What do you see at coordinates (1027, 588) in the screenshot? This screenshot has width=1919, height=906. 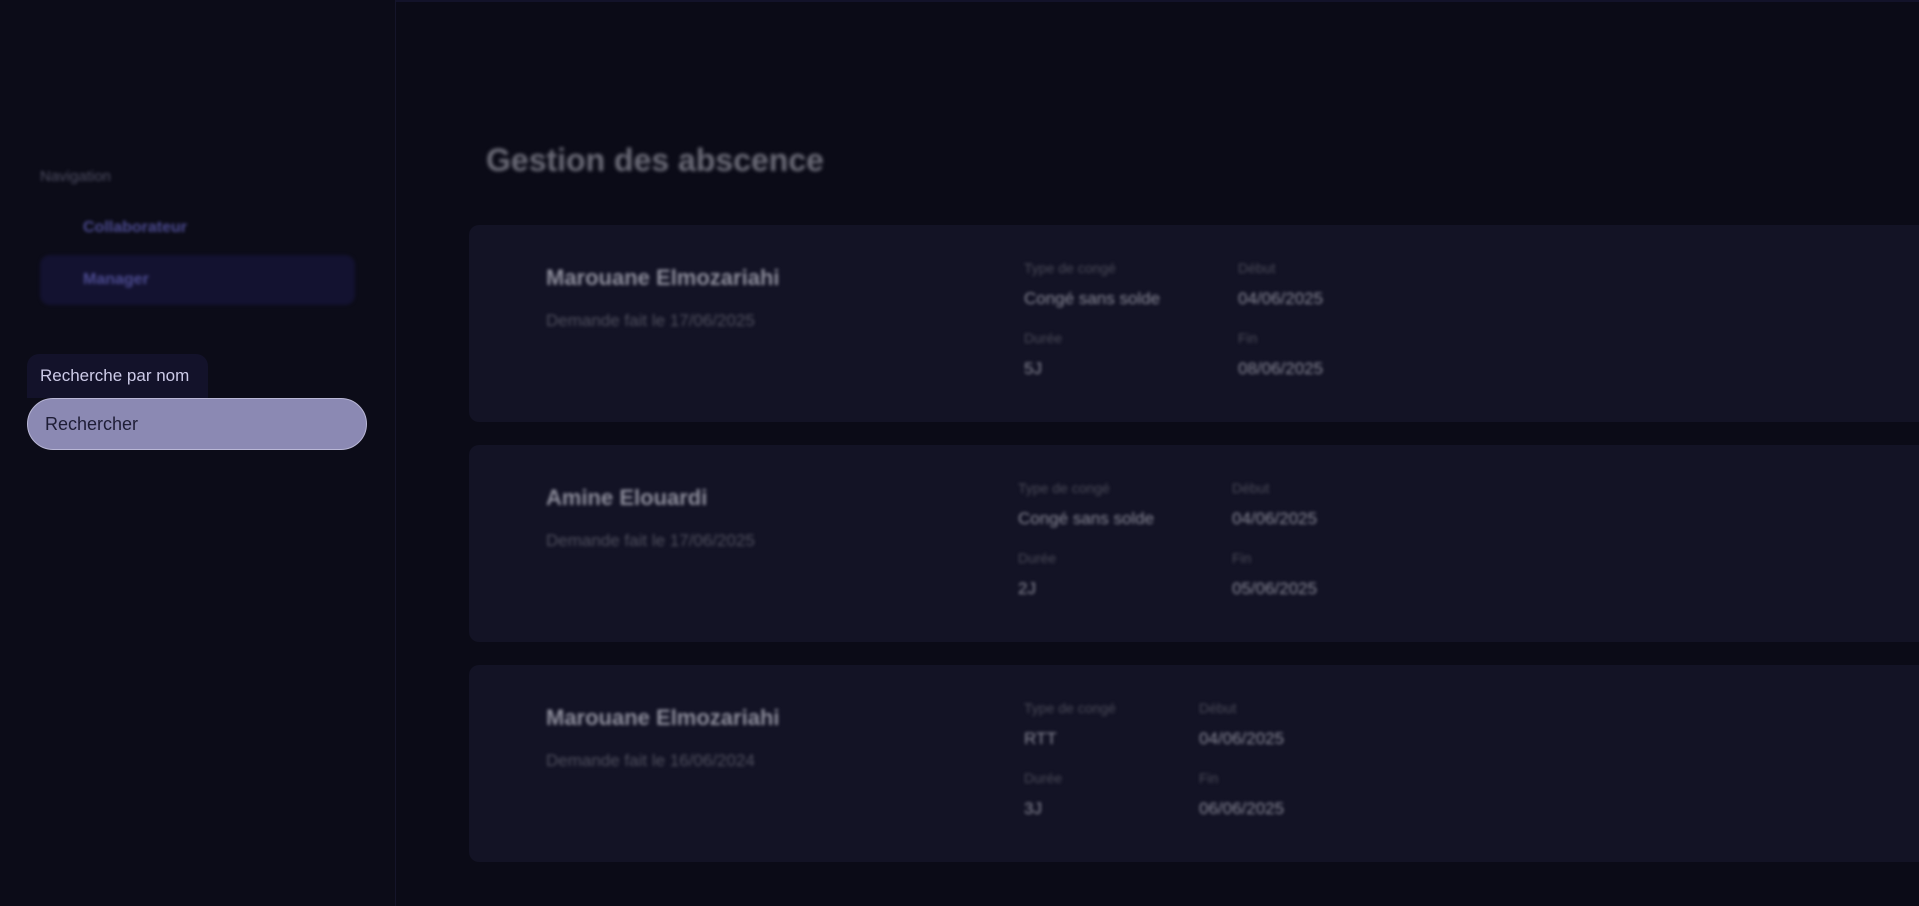 I see `duration-value: 2J` at bounding box center [1027, 588].